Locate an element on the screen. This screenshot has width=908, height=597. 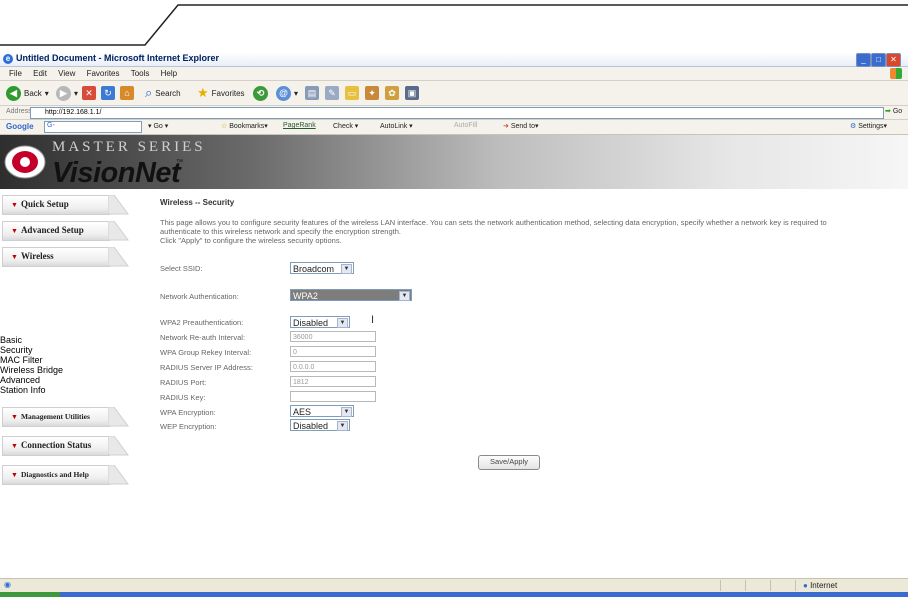
nav-connection-status: ▼ Connection Status is located at coordinates (65, 446).